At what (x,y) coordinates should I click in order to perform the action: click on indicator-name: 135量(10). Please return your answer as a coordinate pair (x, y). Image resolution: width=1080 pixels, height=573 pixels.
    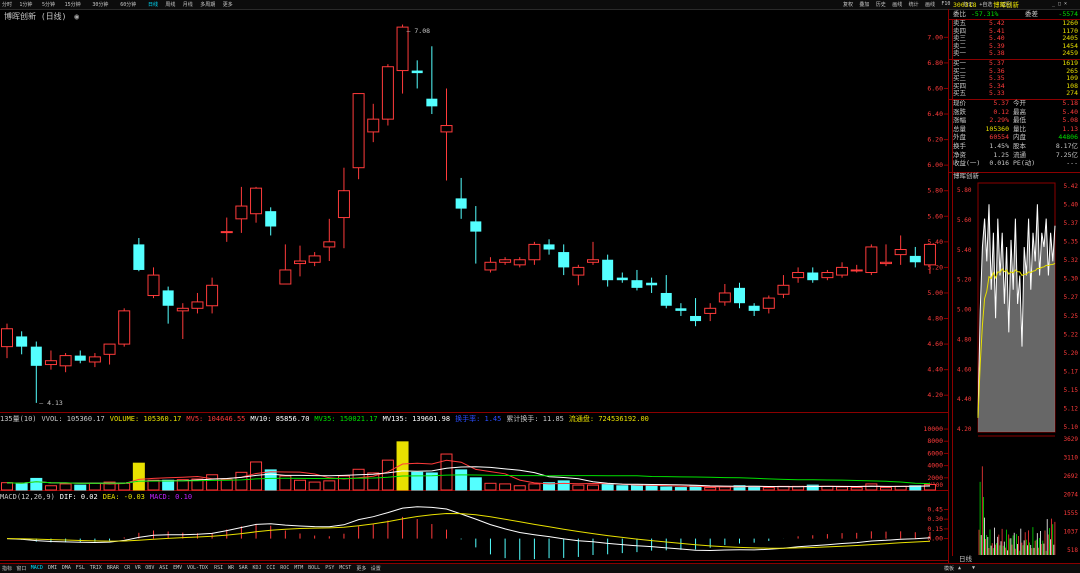
    Looking at the image, I should click on (18, 419).